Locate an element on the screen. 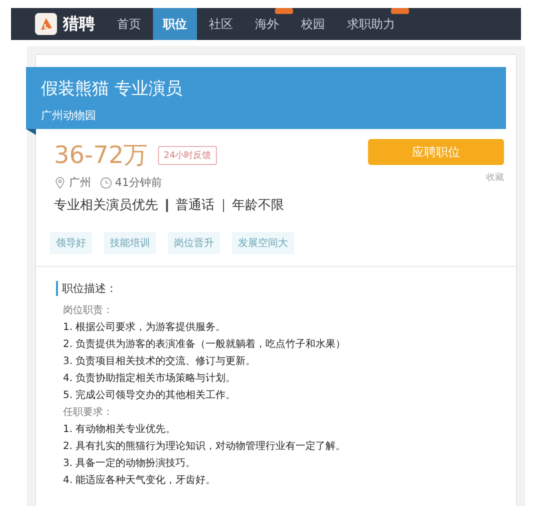  subsection-title: 岗位职责： is located at coordinates (88, 311).